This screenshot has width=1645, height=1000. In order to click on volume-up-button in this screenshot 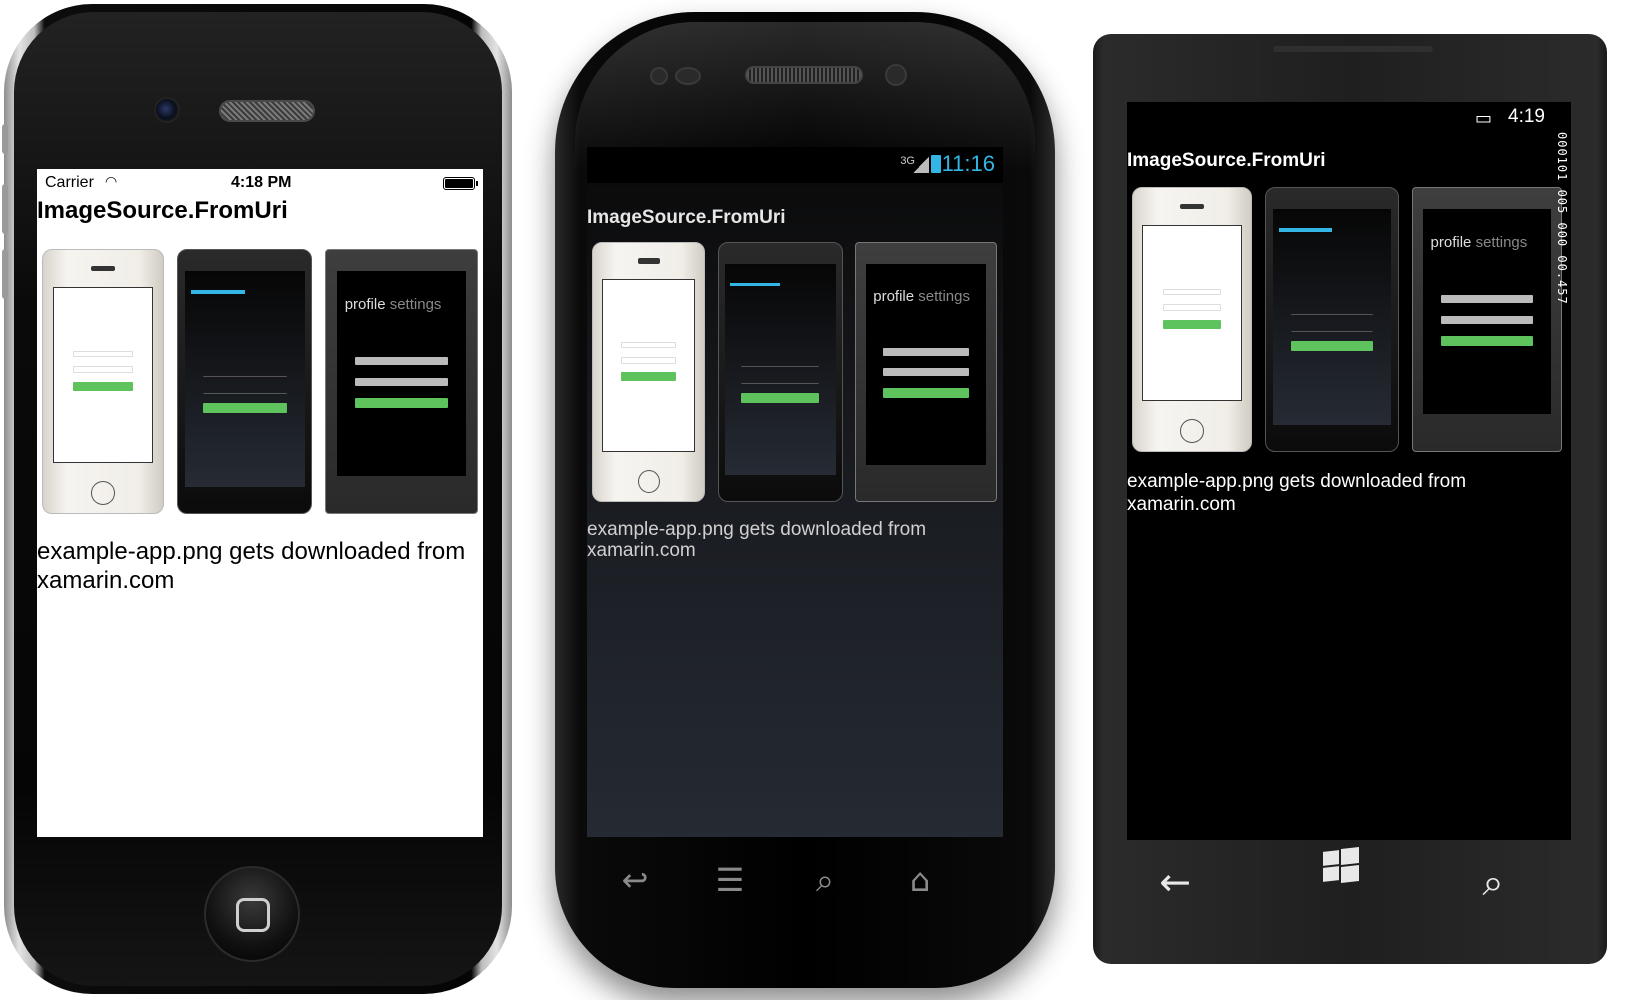, I will do `click(5, 209)`.